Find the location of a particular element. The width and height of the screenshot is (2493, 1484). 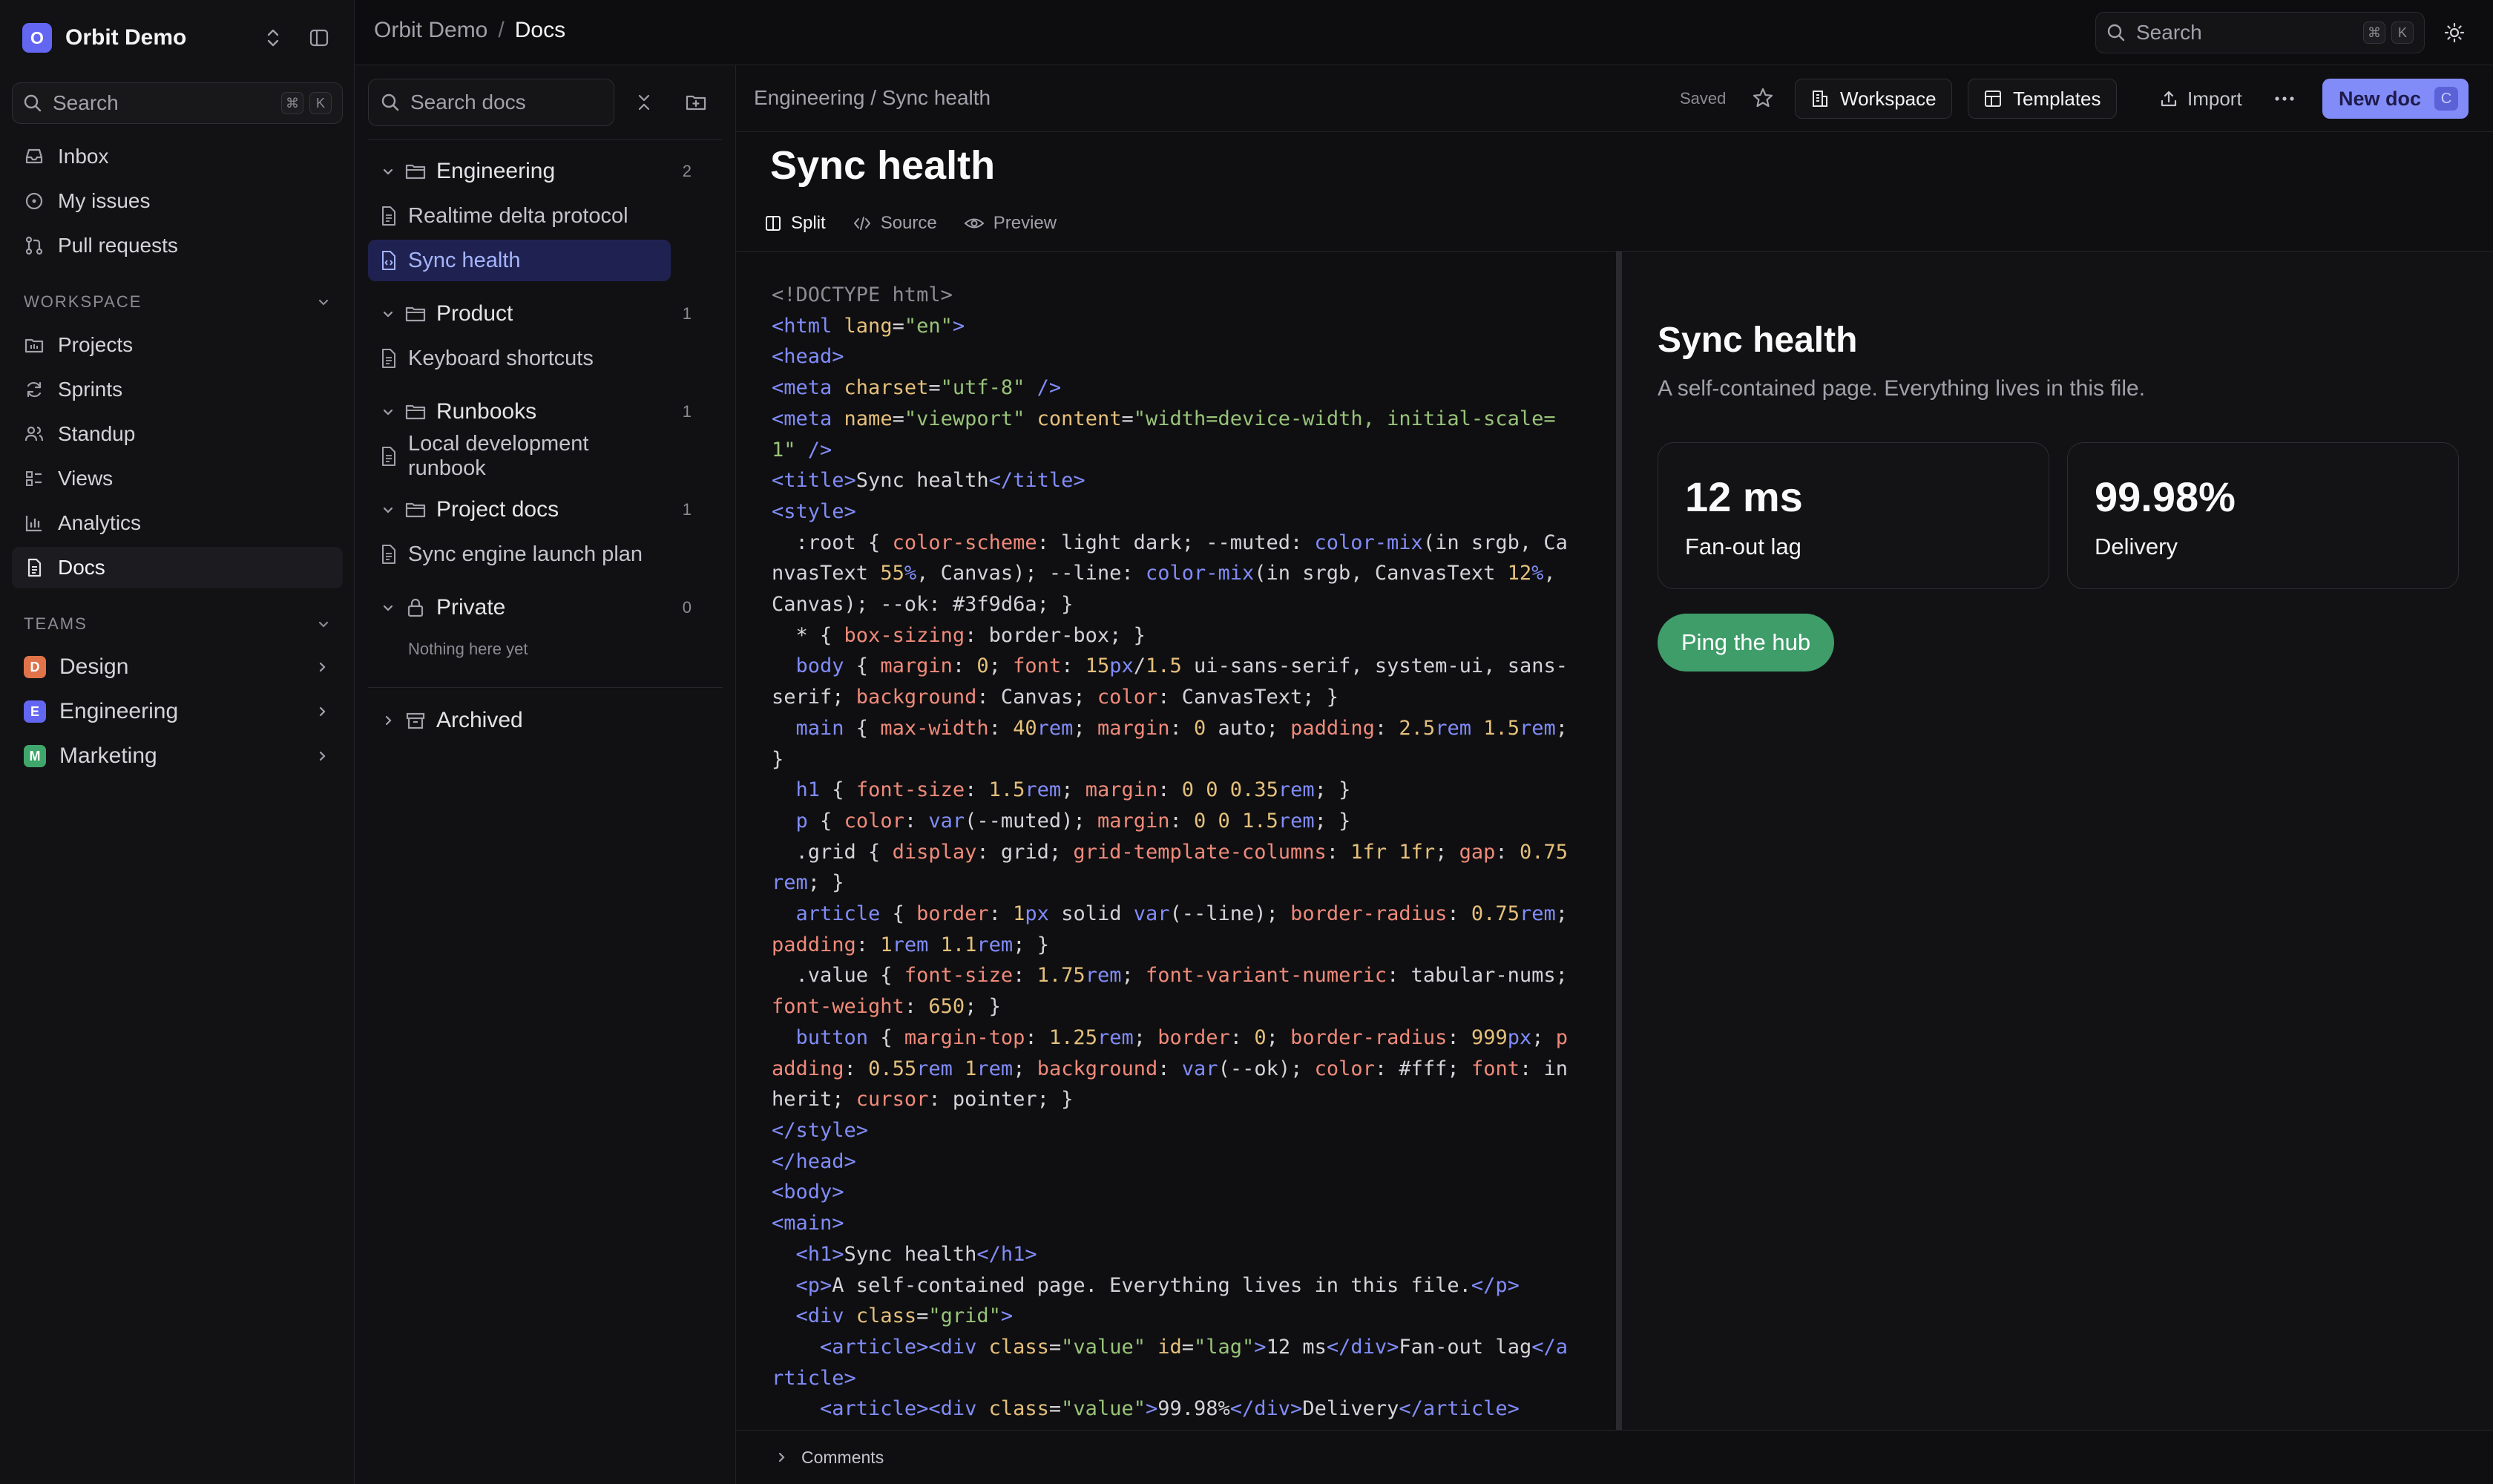

new-doc-button: New doc C is located at coordinates (2395, 99).